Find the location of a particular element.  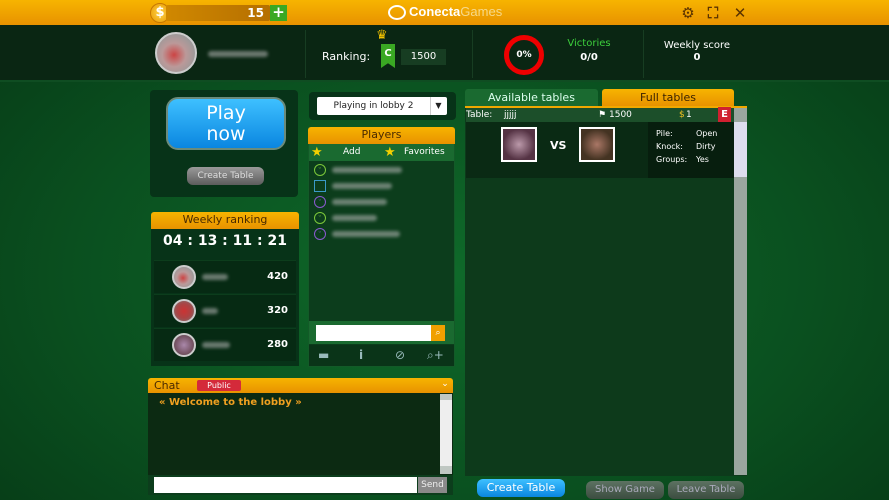

groups-label: Groups: is located at coordinates (672, 159).